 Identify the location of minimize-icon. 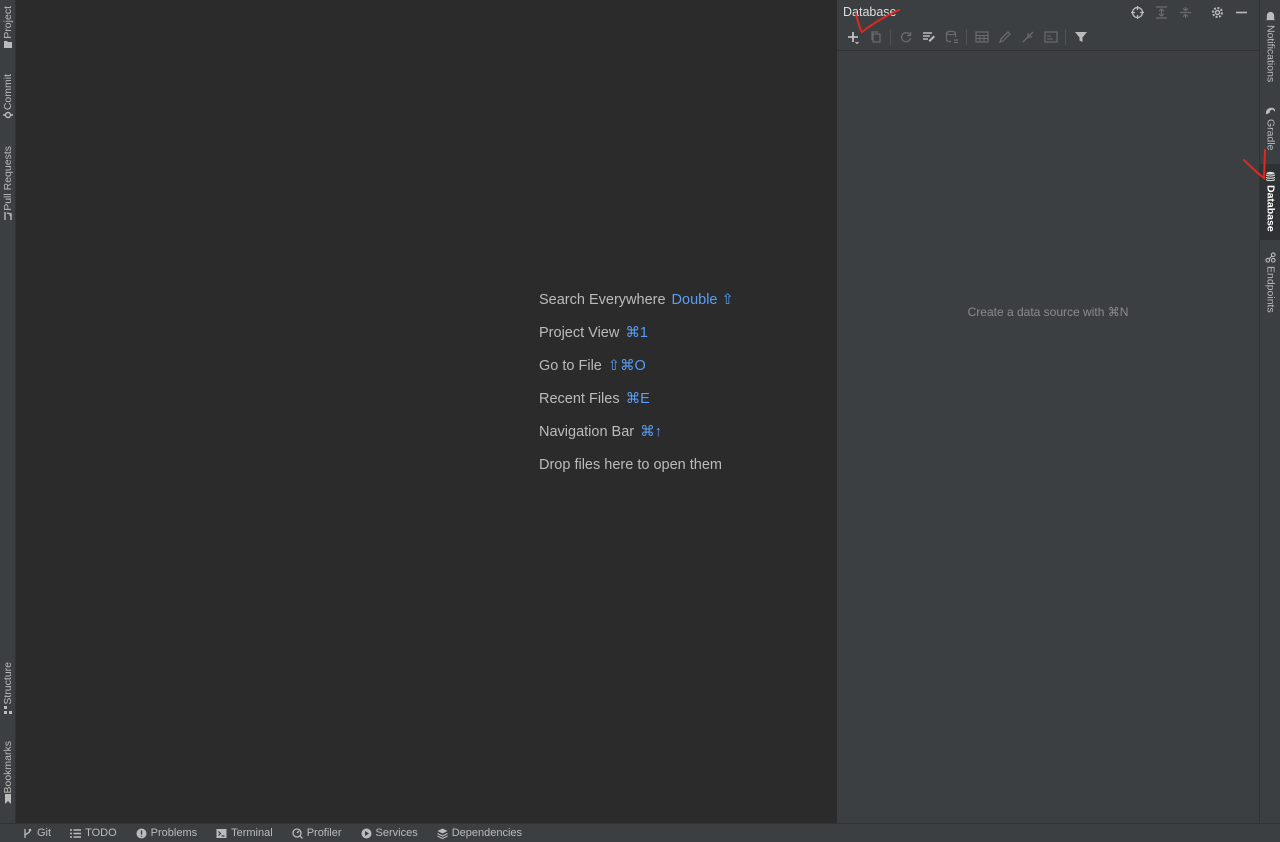
(1241, 12).